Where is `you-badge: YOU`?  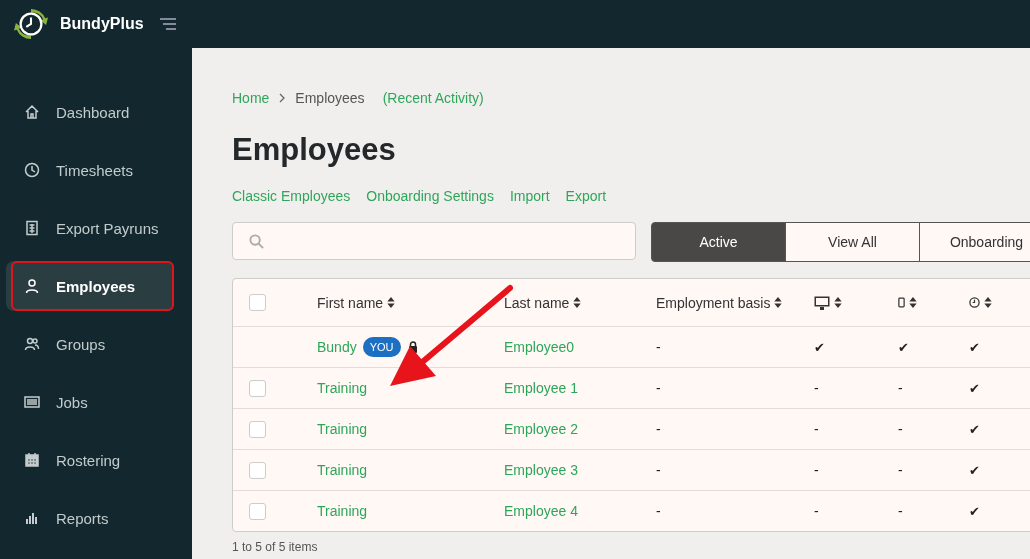 you-badge: YOU is located at coordinates (381, 347).